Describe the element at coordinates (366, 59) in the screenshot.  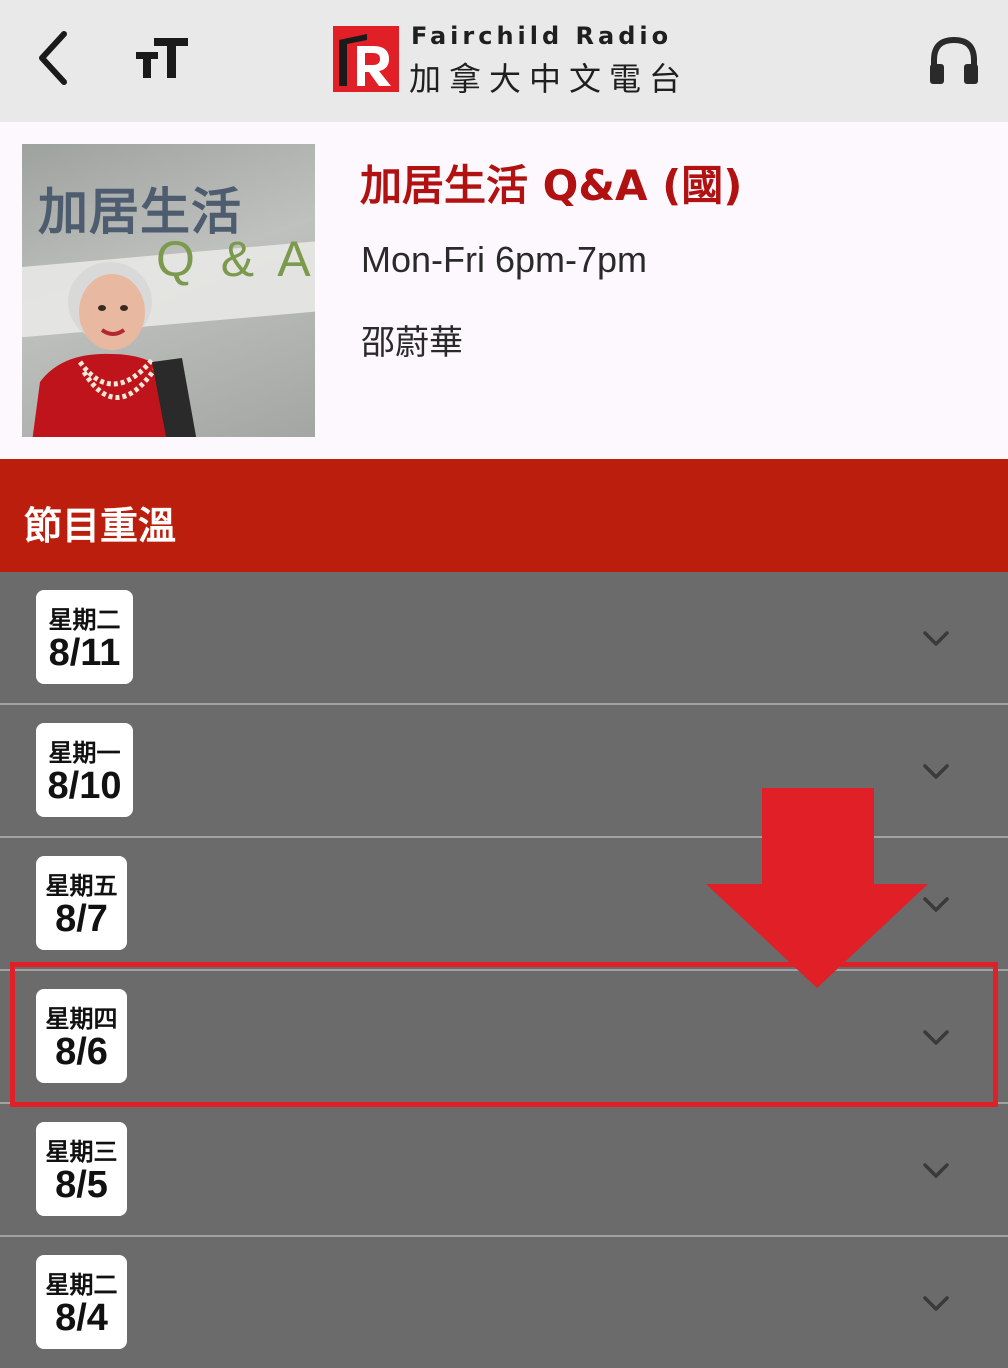
I see `fairchild-logo-mark-icon` at that location.